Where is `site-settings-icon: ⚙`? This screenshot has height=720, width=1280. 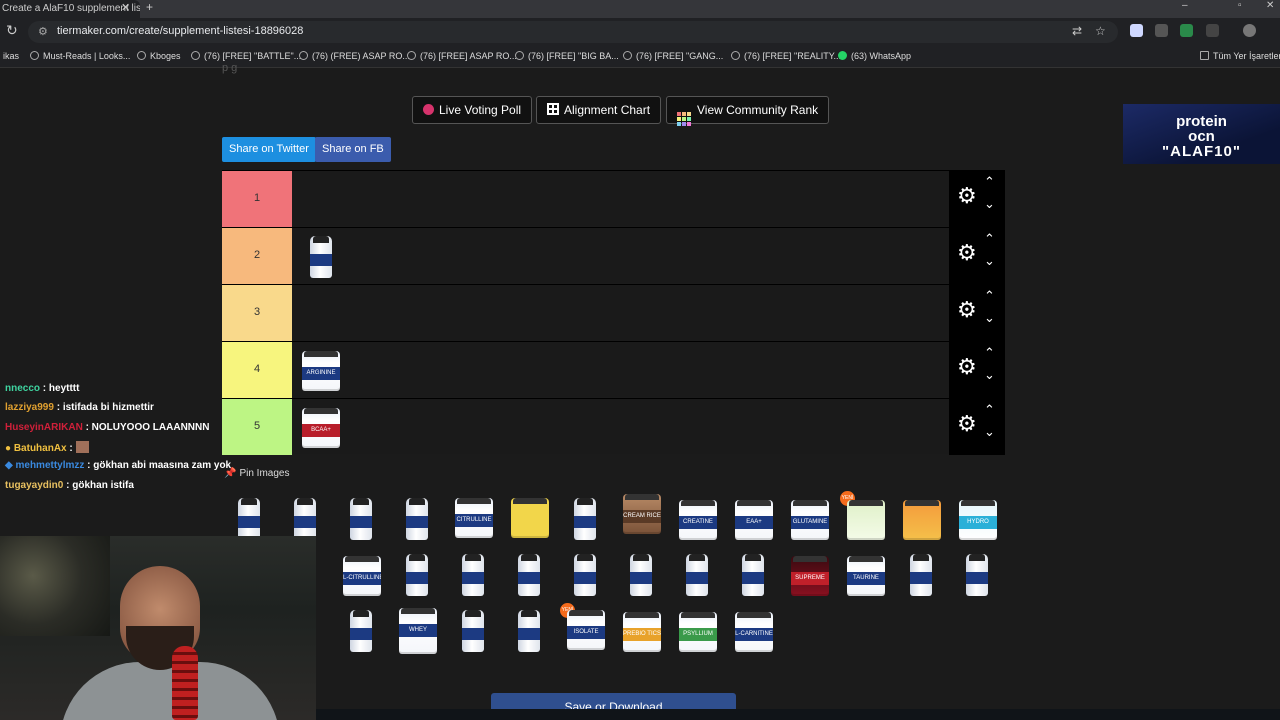 site-settings-icon: ⚙ is located at coordinates (43, 31).